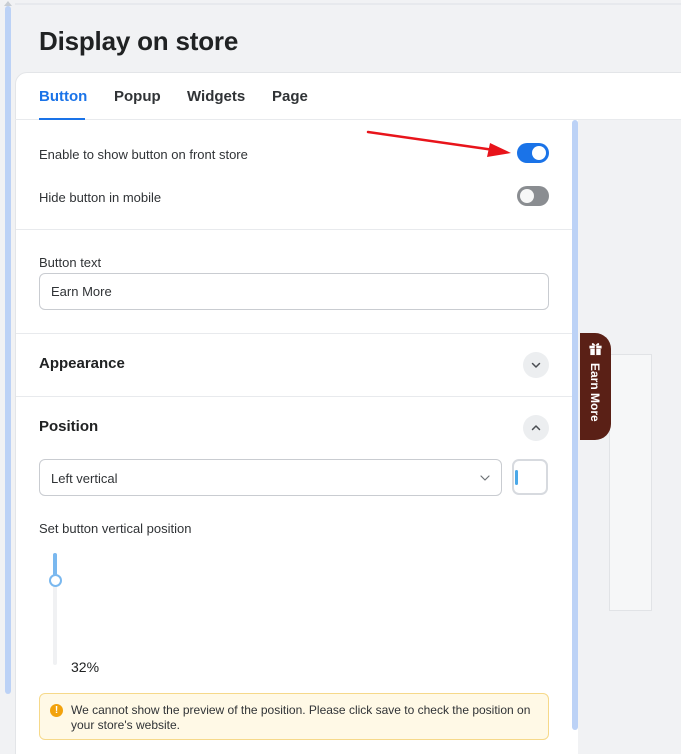  Describe the element at coordinates (70, 262) in the screenshot. I see `button-text-label: Button text` at that location.